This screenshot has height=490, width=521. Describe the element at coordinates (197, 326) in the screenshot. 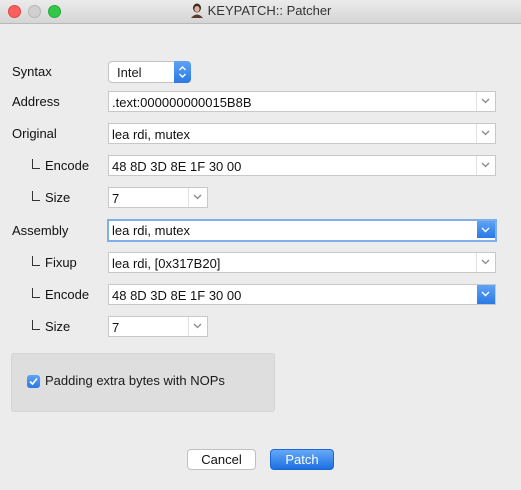

I see `assembly-size-dropdown-chevron-icon` at that location.